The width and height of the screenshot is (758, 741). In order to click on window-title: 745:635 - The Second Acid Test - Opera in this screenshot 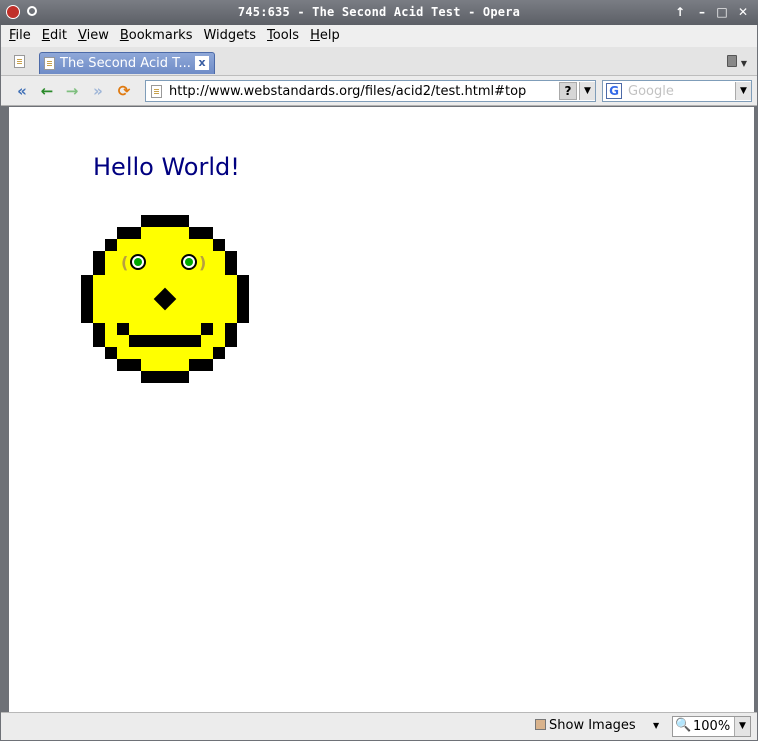, I will do `click(379, 12)`.